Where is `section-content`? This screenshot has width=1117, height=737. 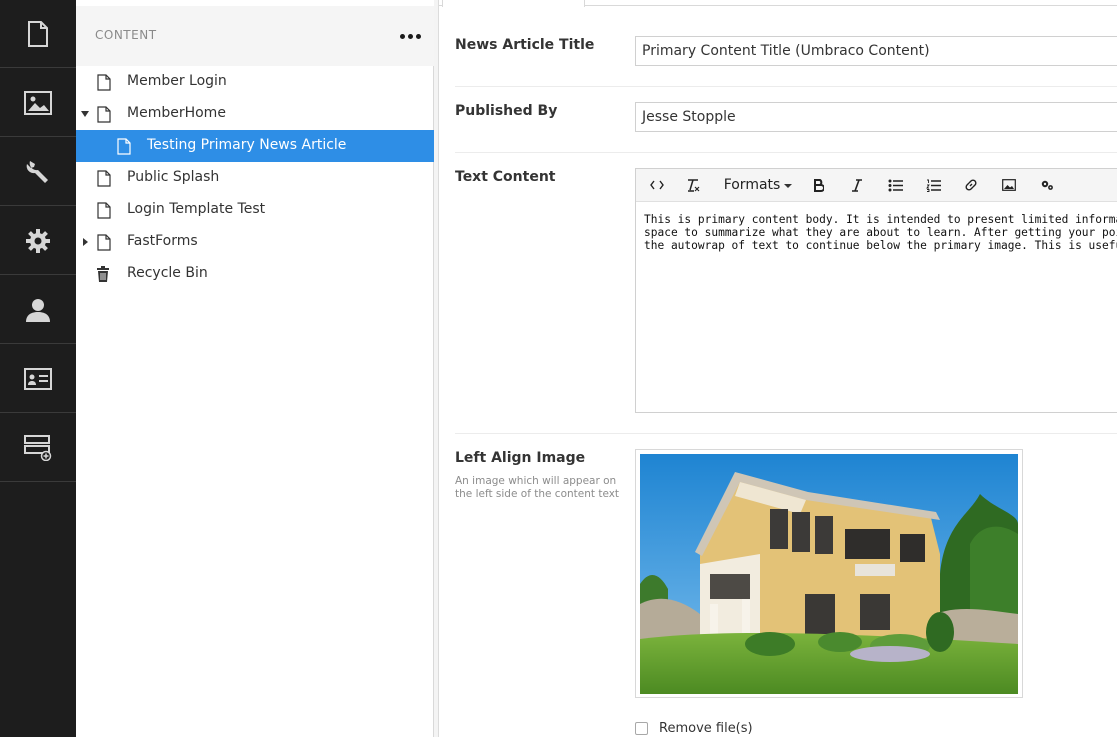
section-content is located at coordinates (38, 34).